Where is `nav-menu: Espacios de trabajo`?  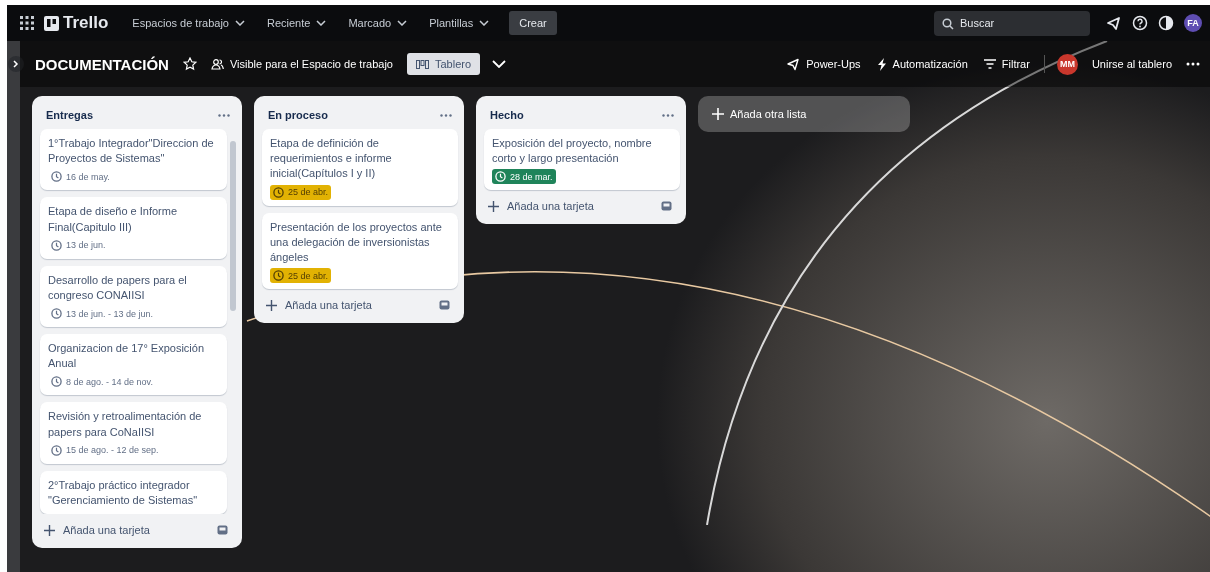 nav-menu: Espacios de trabajo is located at coordinates (188, 23).